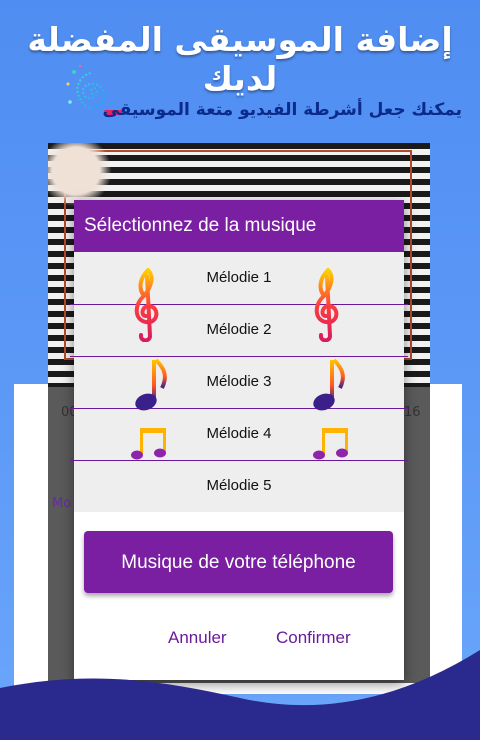 This screenshot has height=740, width=480. I want to click on bottom-wave-decoration, so click(240, 695).